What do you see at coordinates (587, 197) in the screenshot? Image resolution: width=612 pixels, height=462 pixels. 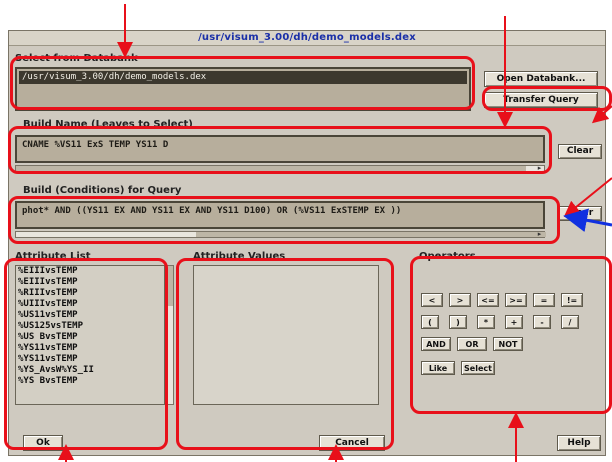 I see `arrow-to-conditions-clear` at bounding box center [587, 197].